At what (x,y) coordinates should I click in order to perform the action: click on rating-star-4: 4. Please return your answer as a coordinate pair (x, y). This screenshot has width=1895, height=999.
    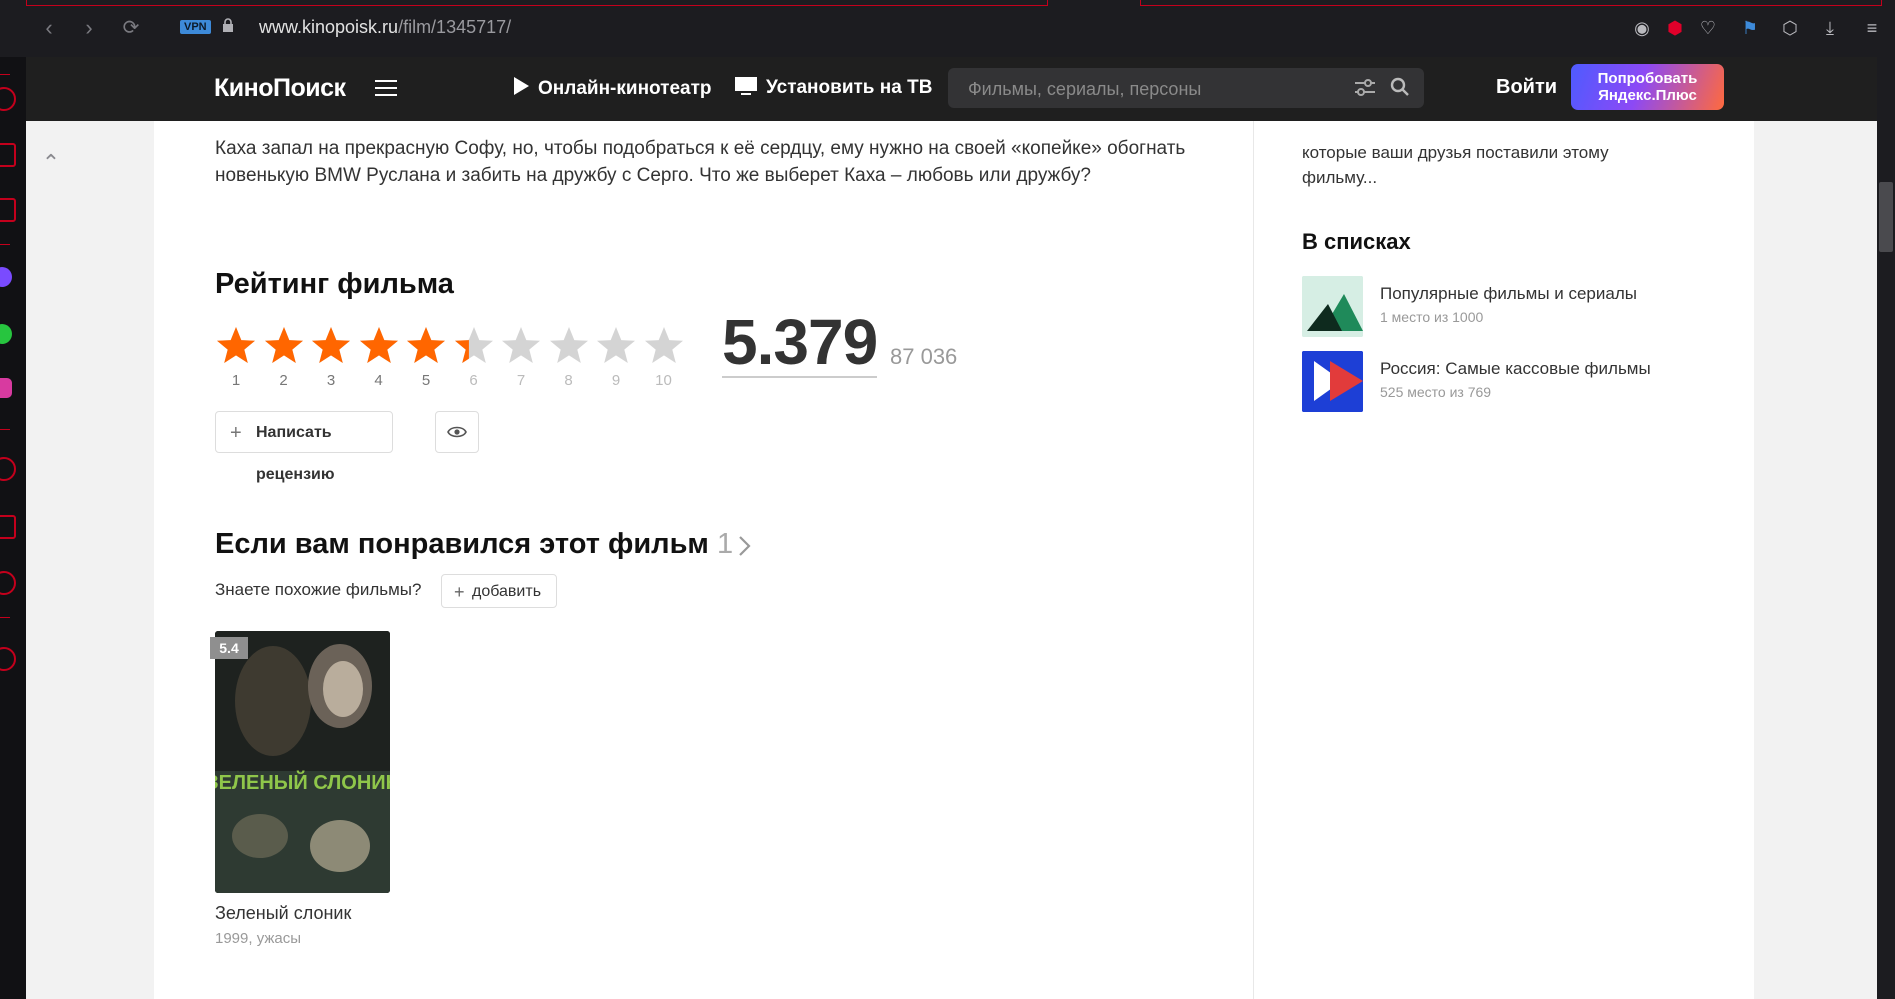
    Looking at the image, I should click on (379, 356).